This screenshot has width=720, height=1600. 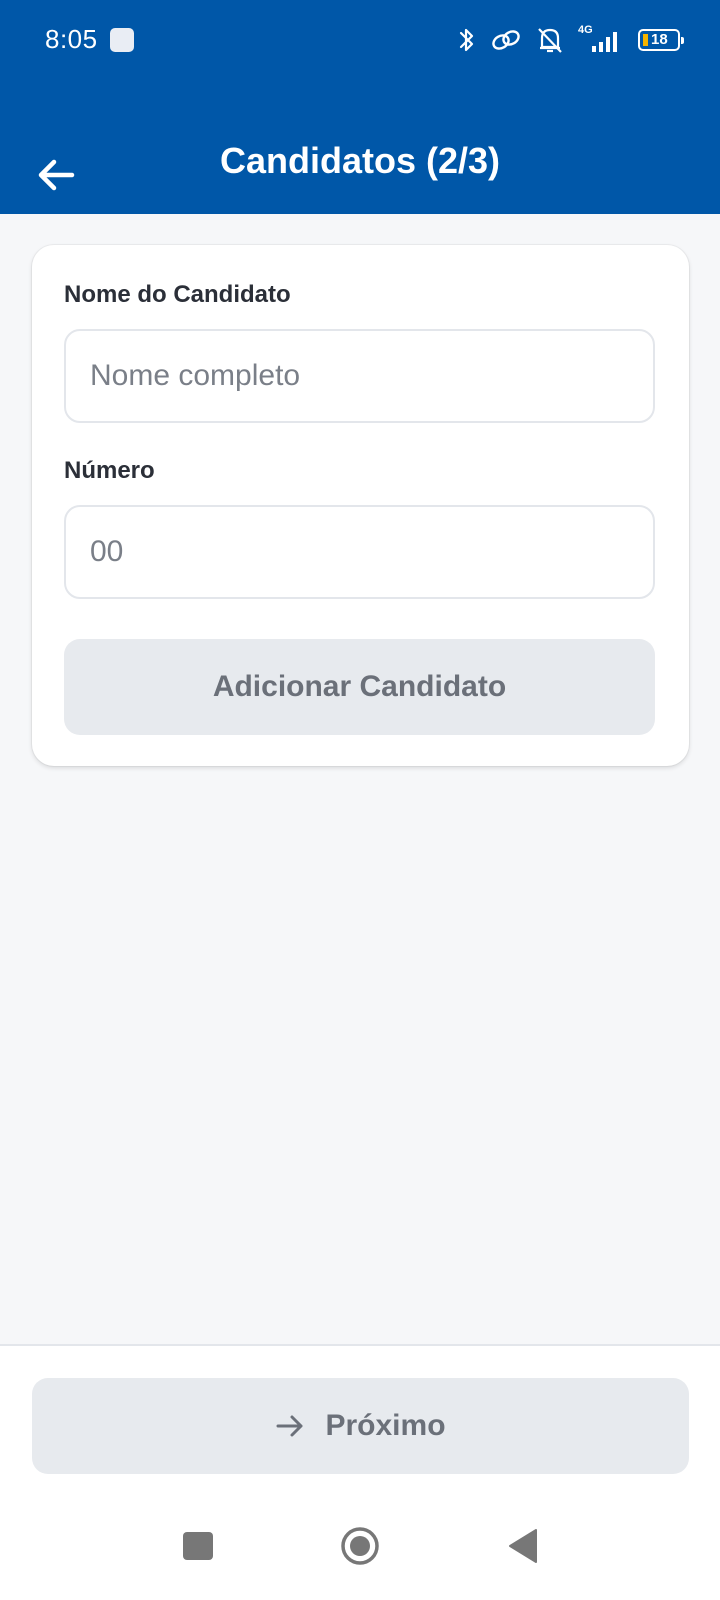 What do you see at coordinates (198, 1546) in the screenshot?
I see `recent-apps-button` at bounding box center [198, 1546].